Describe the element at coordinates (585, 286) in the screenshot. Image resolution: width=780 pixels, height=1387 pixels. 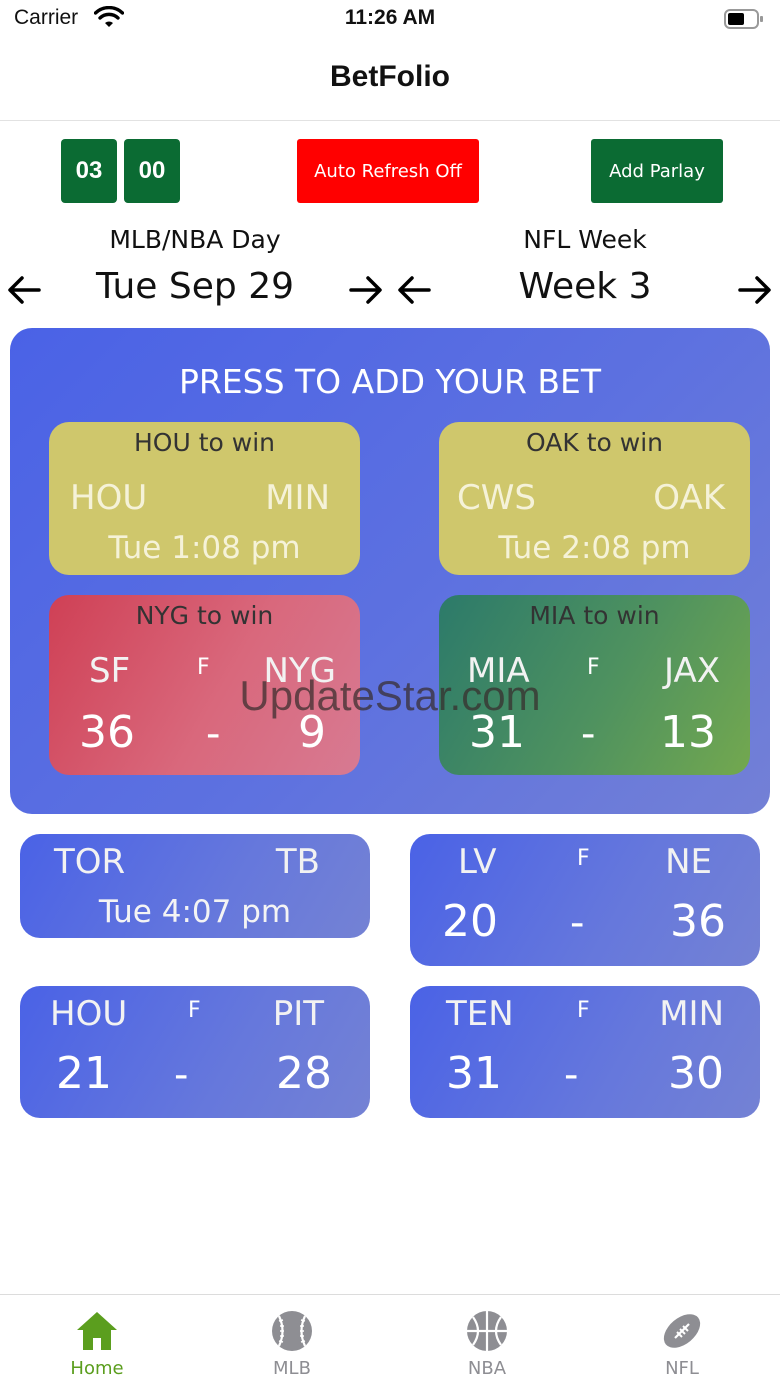
I see `nfl-week-value: Week 3` at that location.